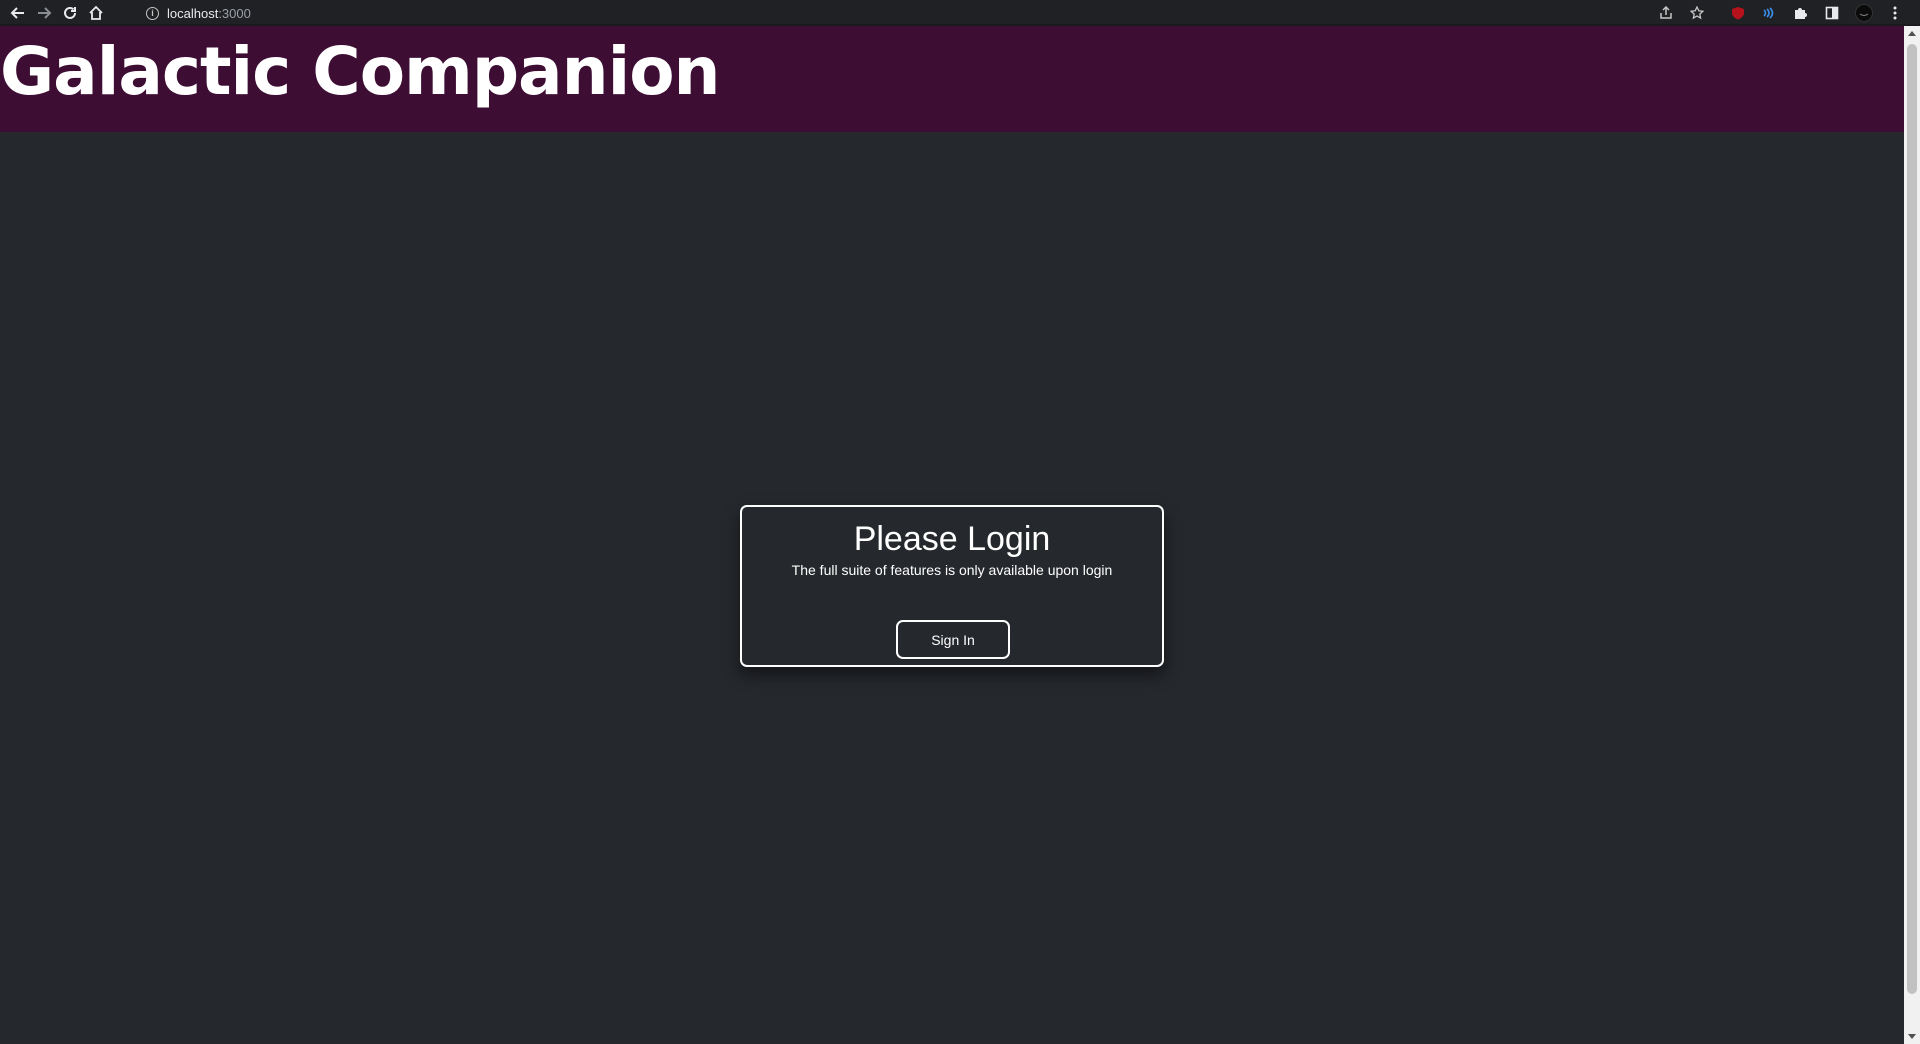 The height and width of the screenshot is (1044, 1920). I want to click on extension-icon, so click(1768, 13).